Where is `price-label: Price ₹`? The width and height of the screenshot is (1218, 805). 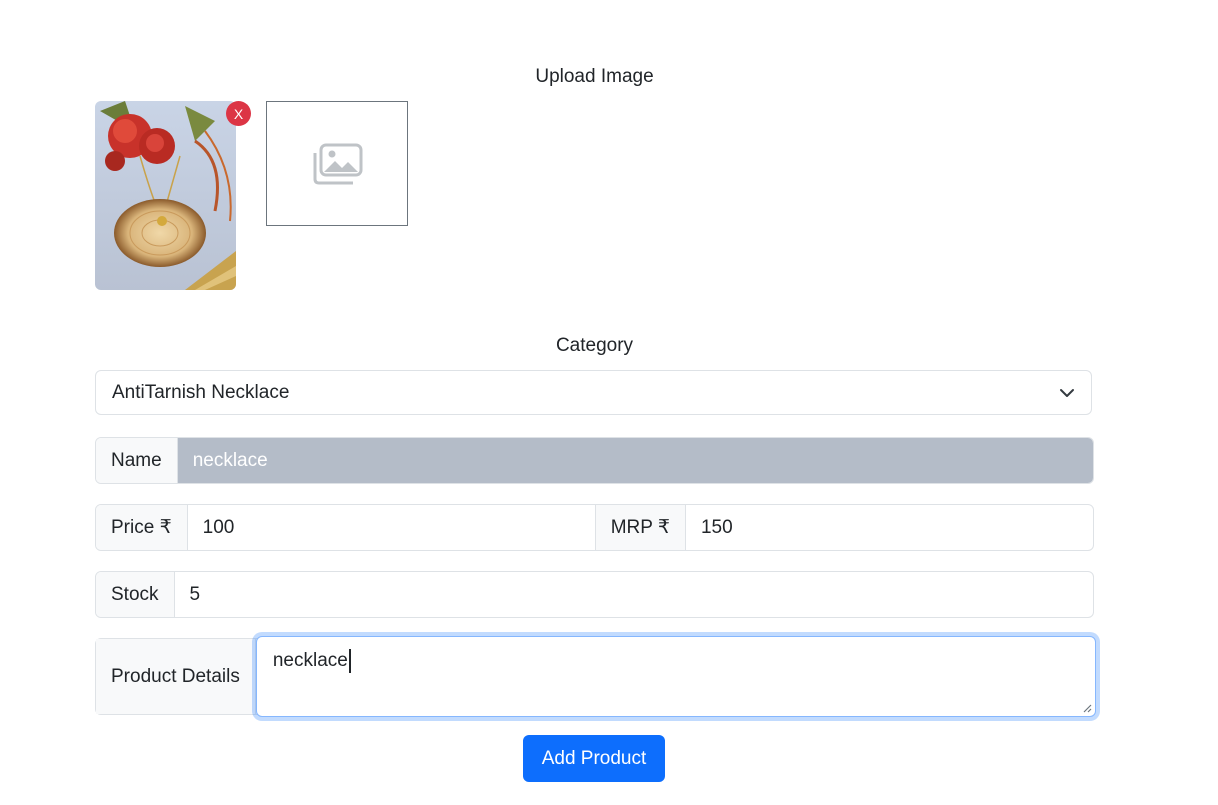 price-label: Price ₹ is located at coordinates (142, 527).